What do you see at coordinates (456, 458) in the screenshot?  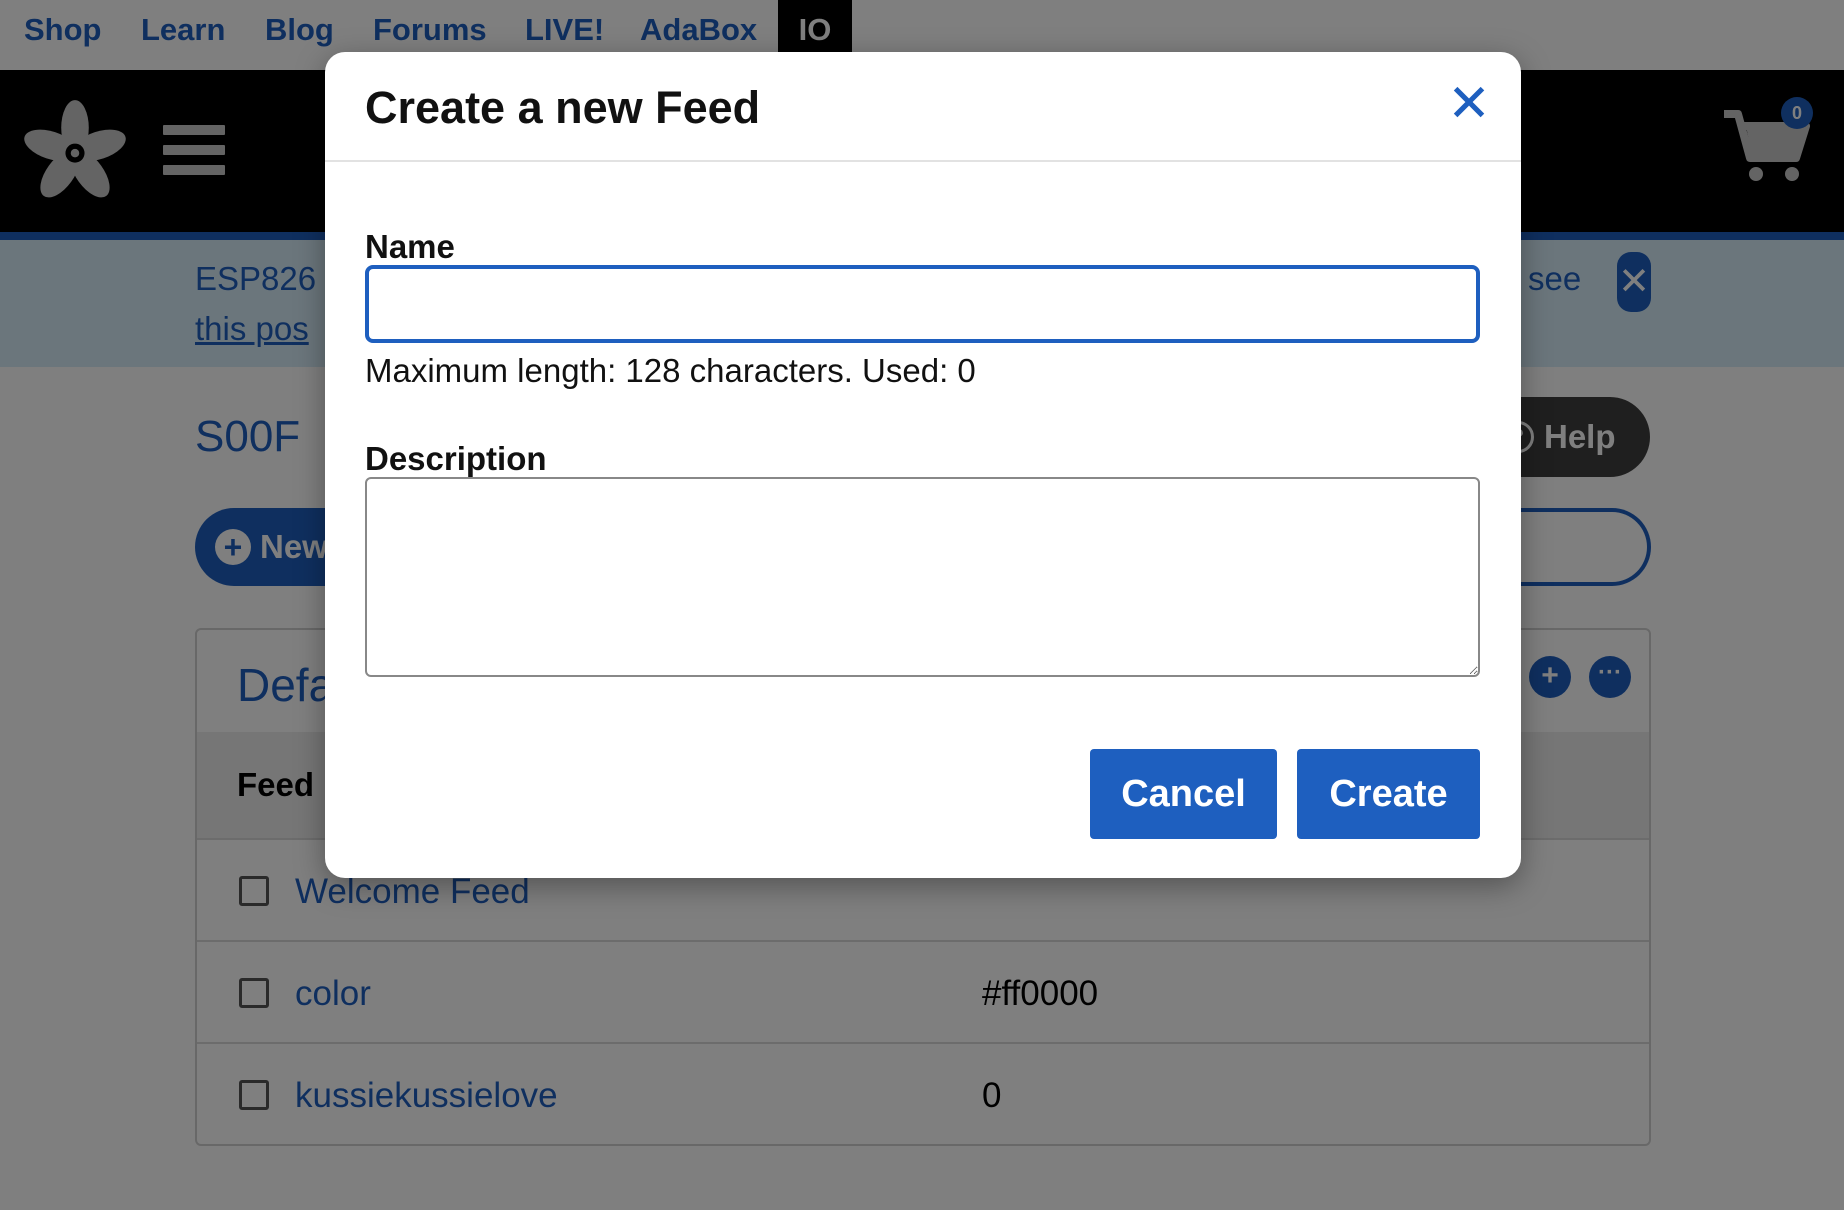 I see `description-label: Description` at bounding box center [456, 458].